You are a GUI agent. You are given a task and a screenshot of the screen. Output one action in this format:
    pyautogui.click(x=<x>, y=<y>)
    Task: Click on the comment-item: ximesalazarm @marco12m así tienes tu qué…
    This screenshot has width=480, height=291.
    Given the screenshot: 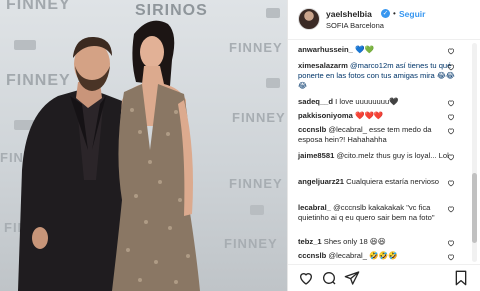 What is the action you would take?
    pyautogui.click(x=378, y=76)
    